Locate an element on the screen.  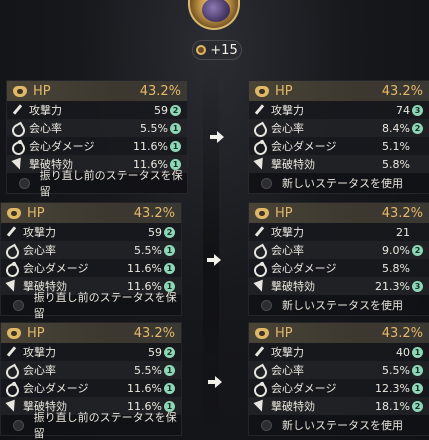
coin-icon is located at coordinates (201, 50).